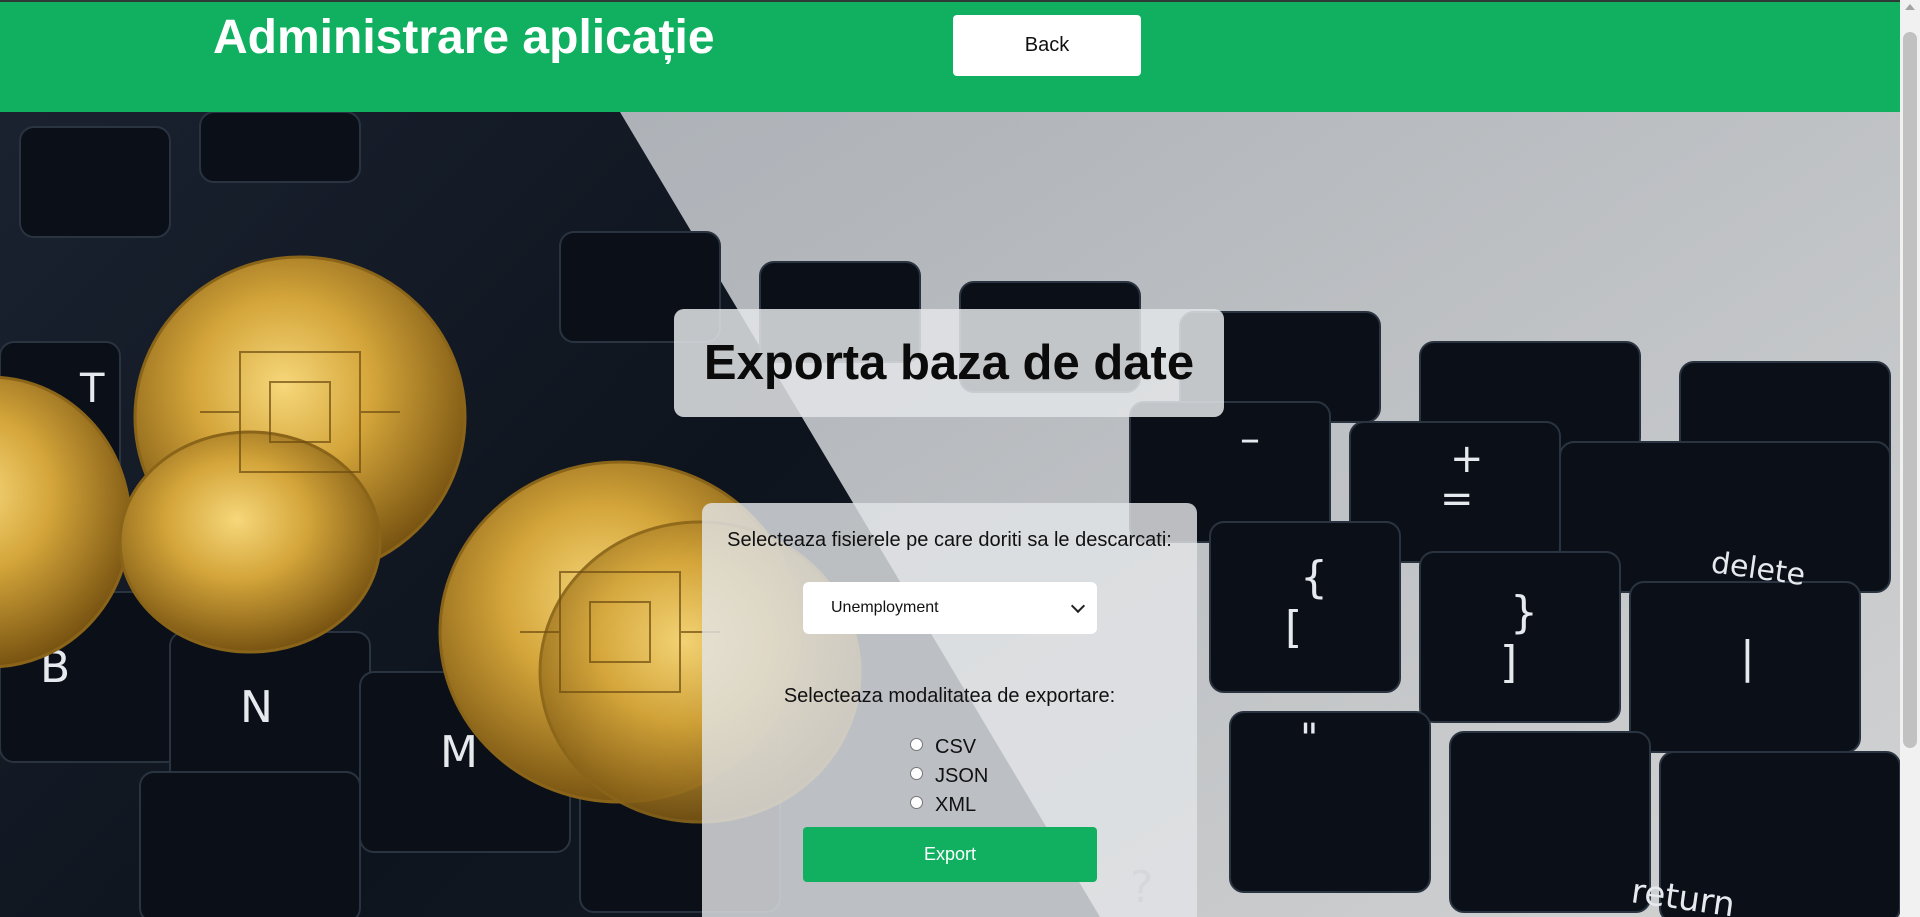 The width and height of the screenshot is (1920, 917). What do you see at coordinates (950, 854) in the screenshot?
I see `export-button: Export` at bounding box center [950, 854].